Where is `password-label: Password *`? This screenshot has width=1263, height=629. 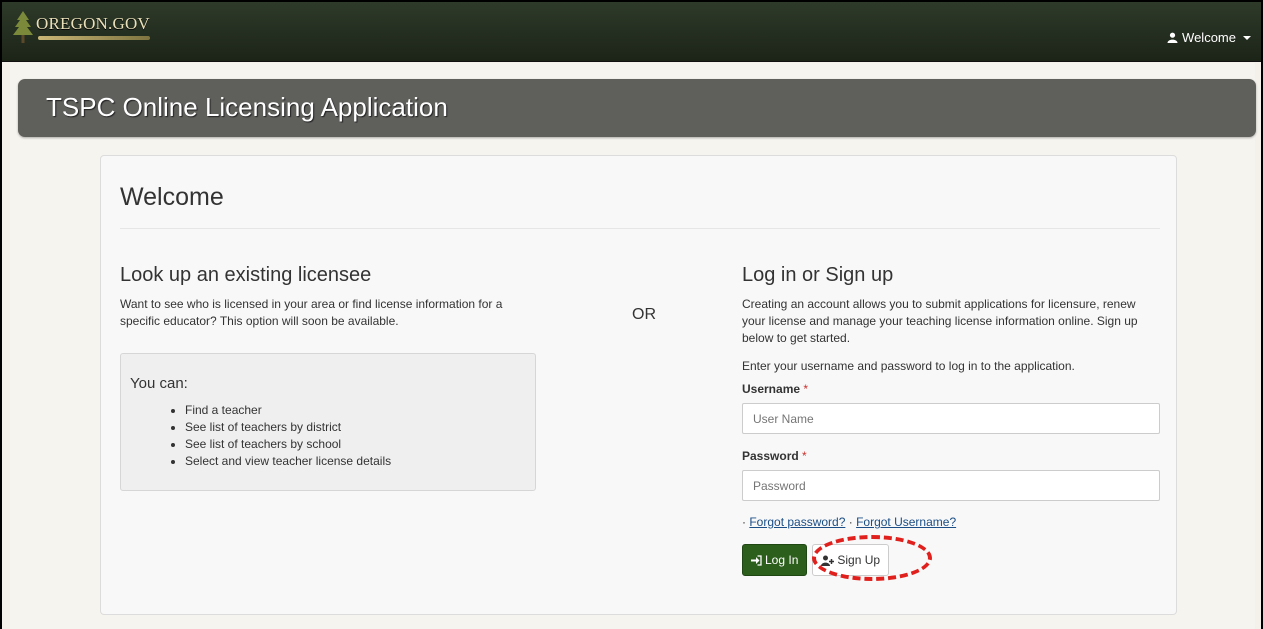 password-label: Password * is located at coordinates (951, 456).